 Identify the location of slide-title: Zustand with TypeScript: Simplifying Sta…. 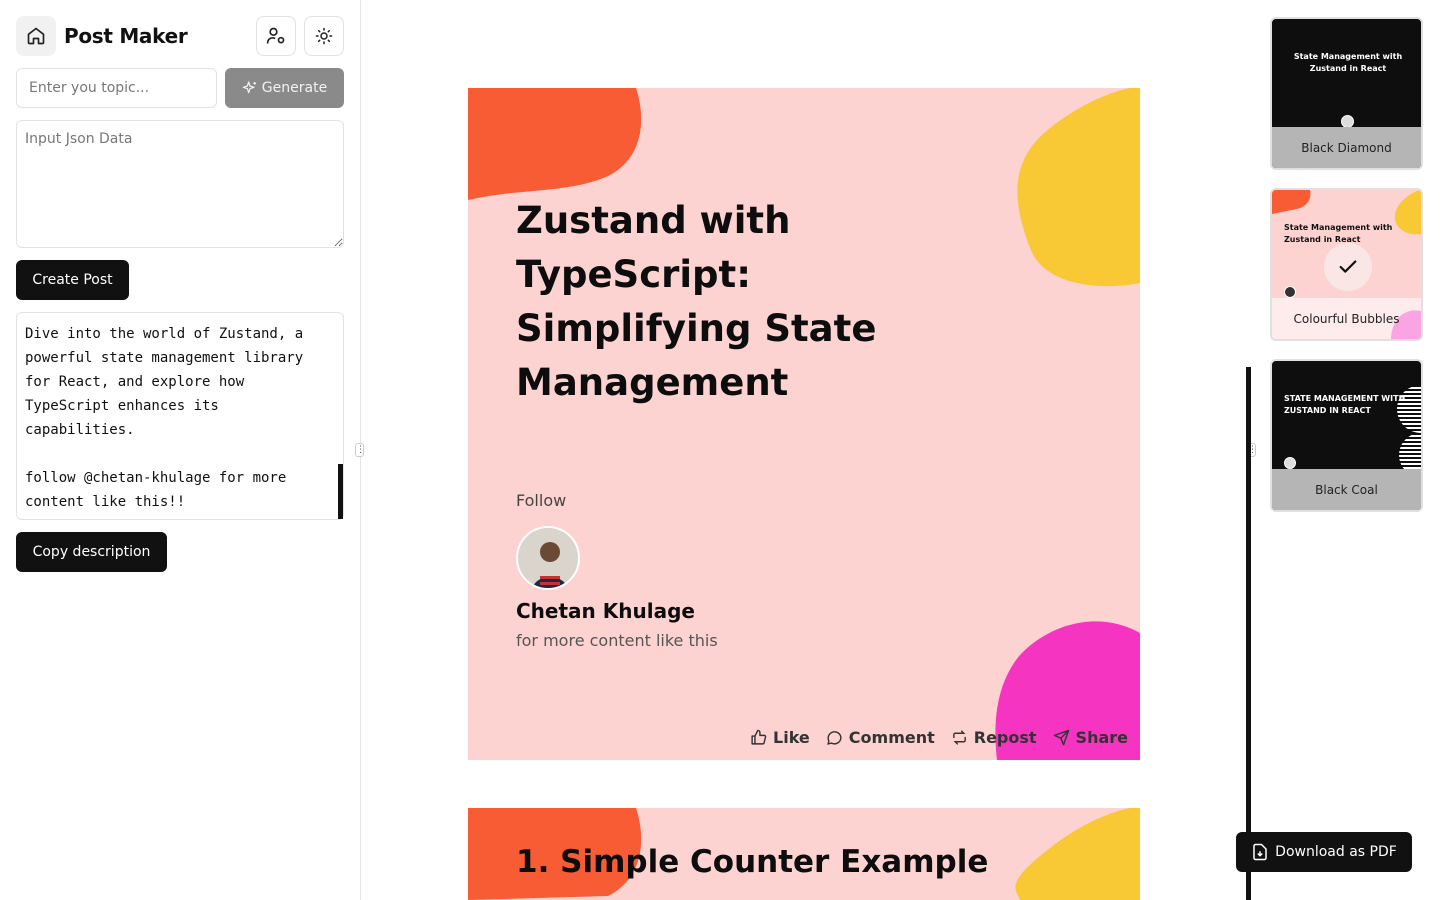
(696, 301).